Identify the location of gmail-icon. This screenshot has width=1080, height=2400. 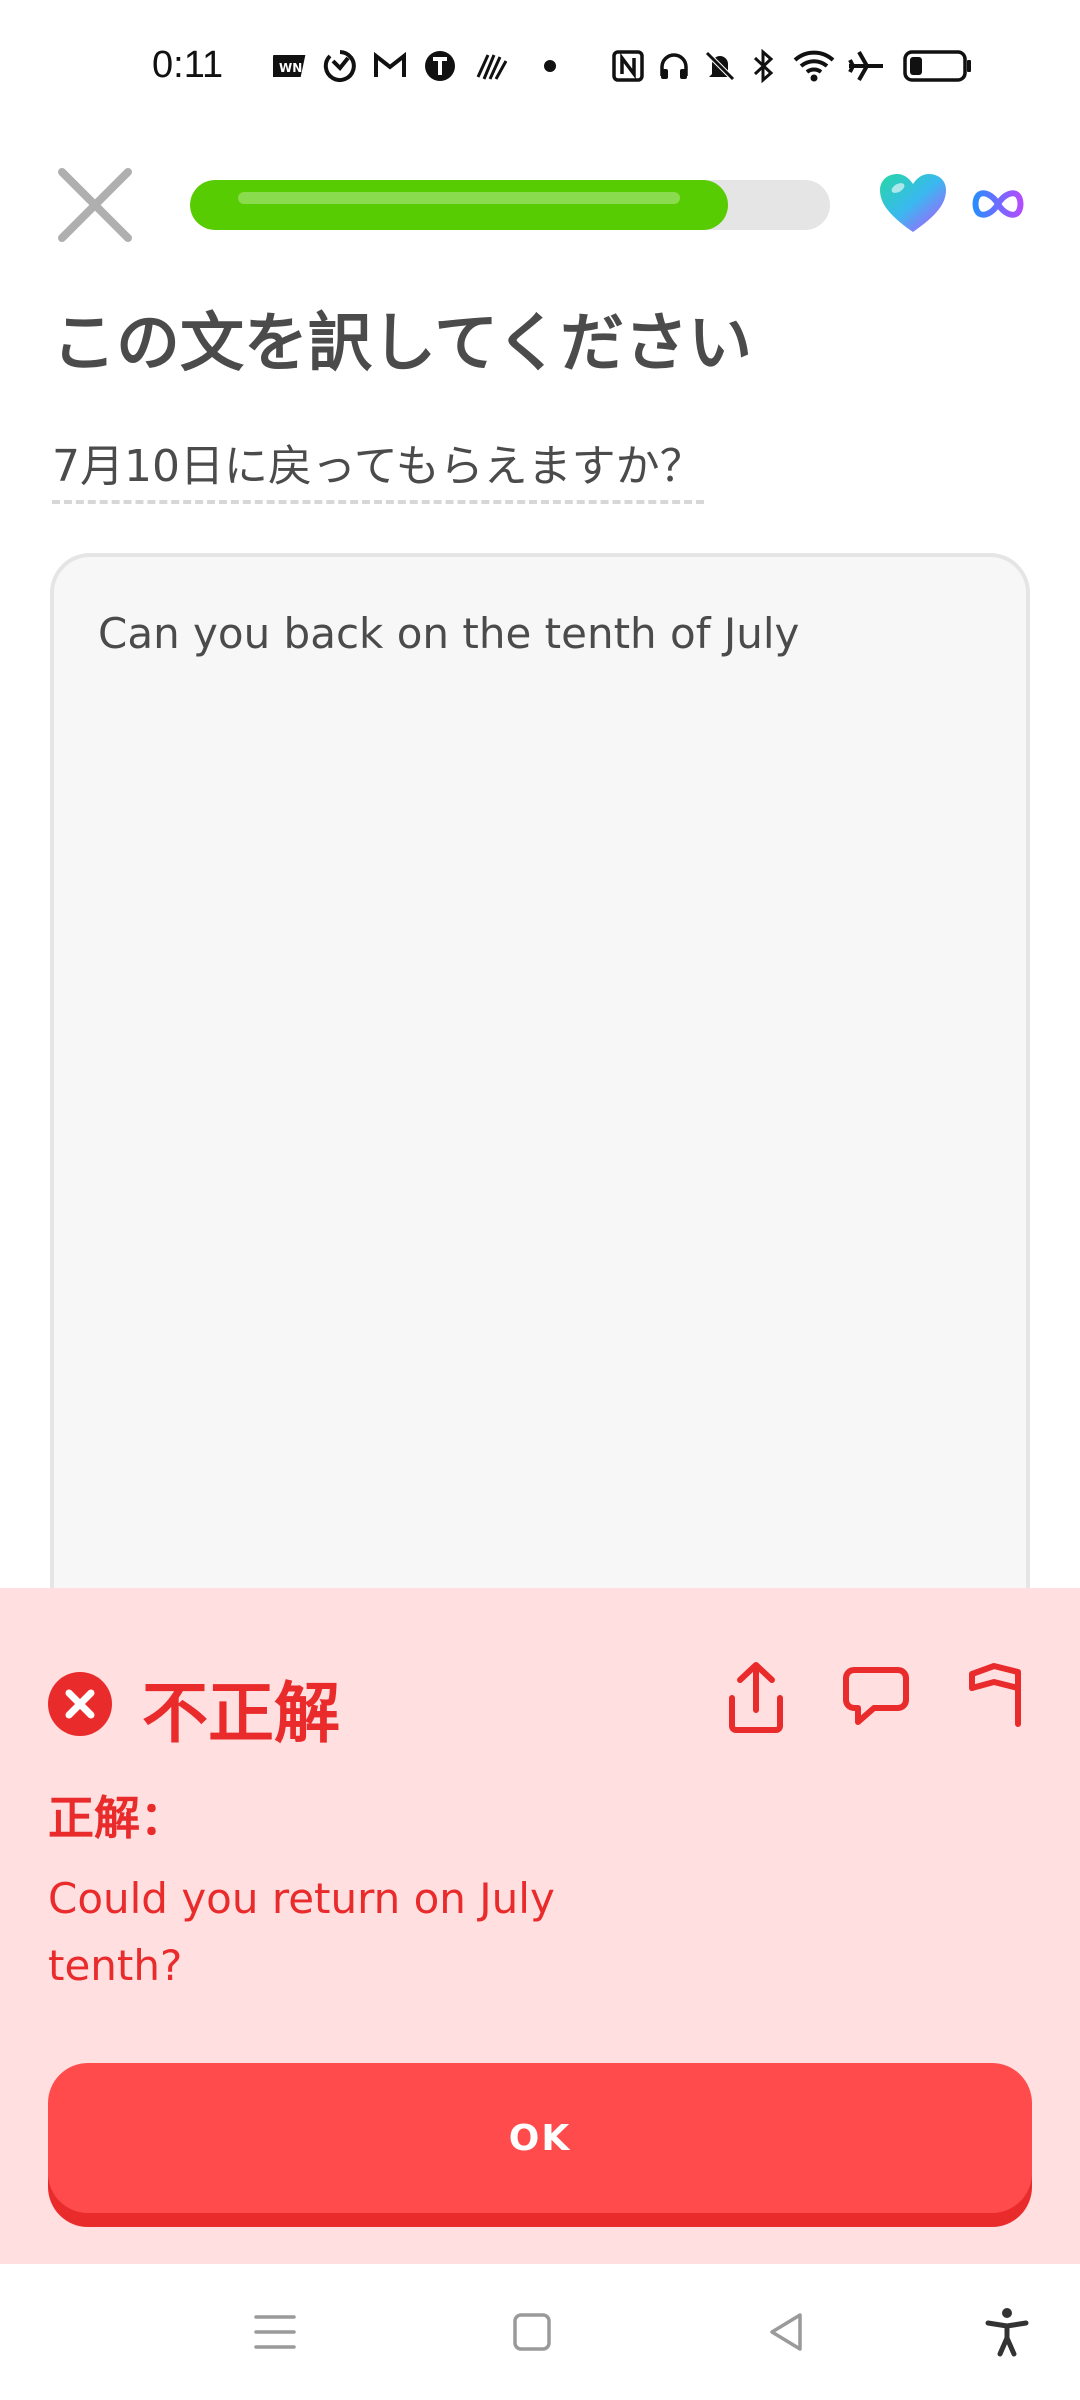
(390, 66).